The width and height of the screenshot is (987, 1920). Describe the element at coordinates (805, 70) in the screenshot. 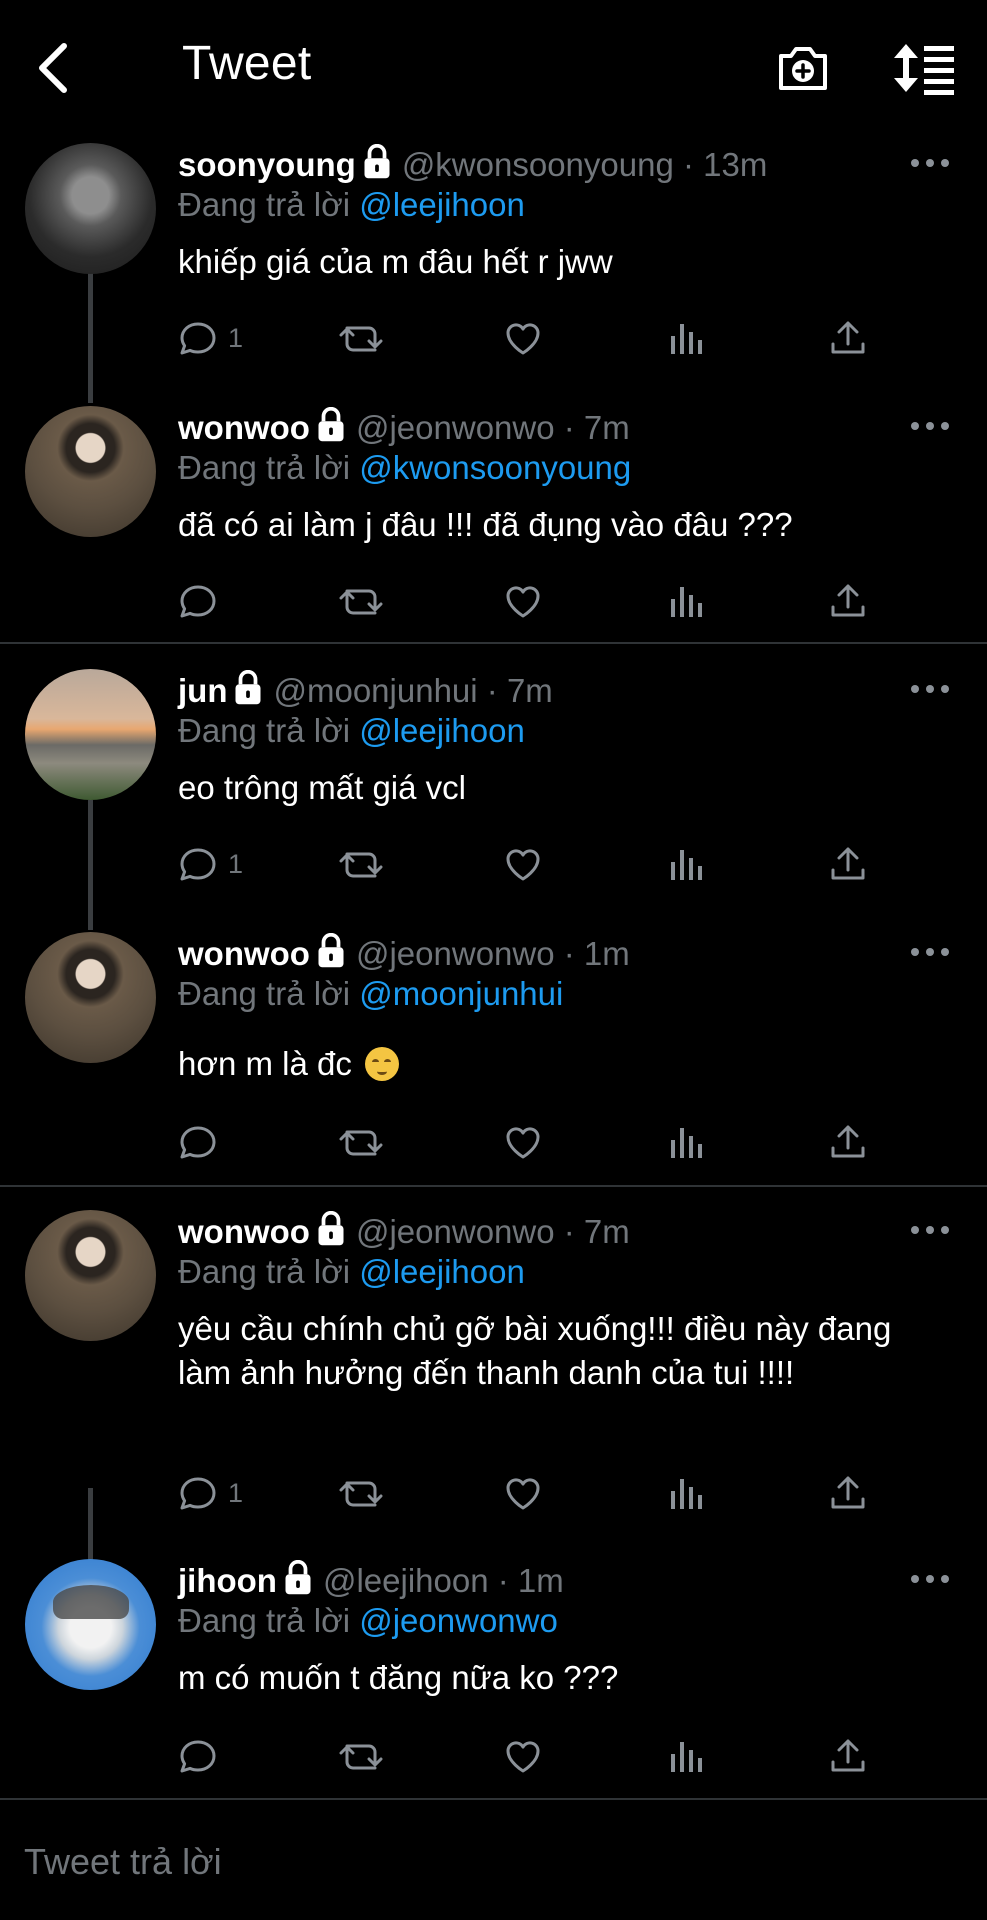

I see `camera-button` at that location.